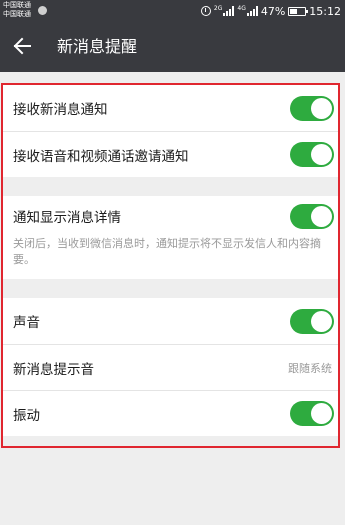 Image resolution: width=345 pixels, height=525 pixels. I want to click on receive-call-invite-toggle, so click(312, 154).